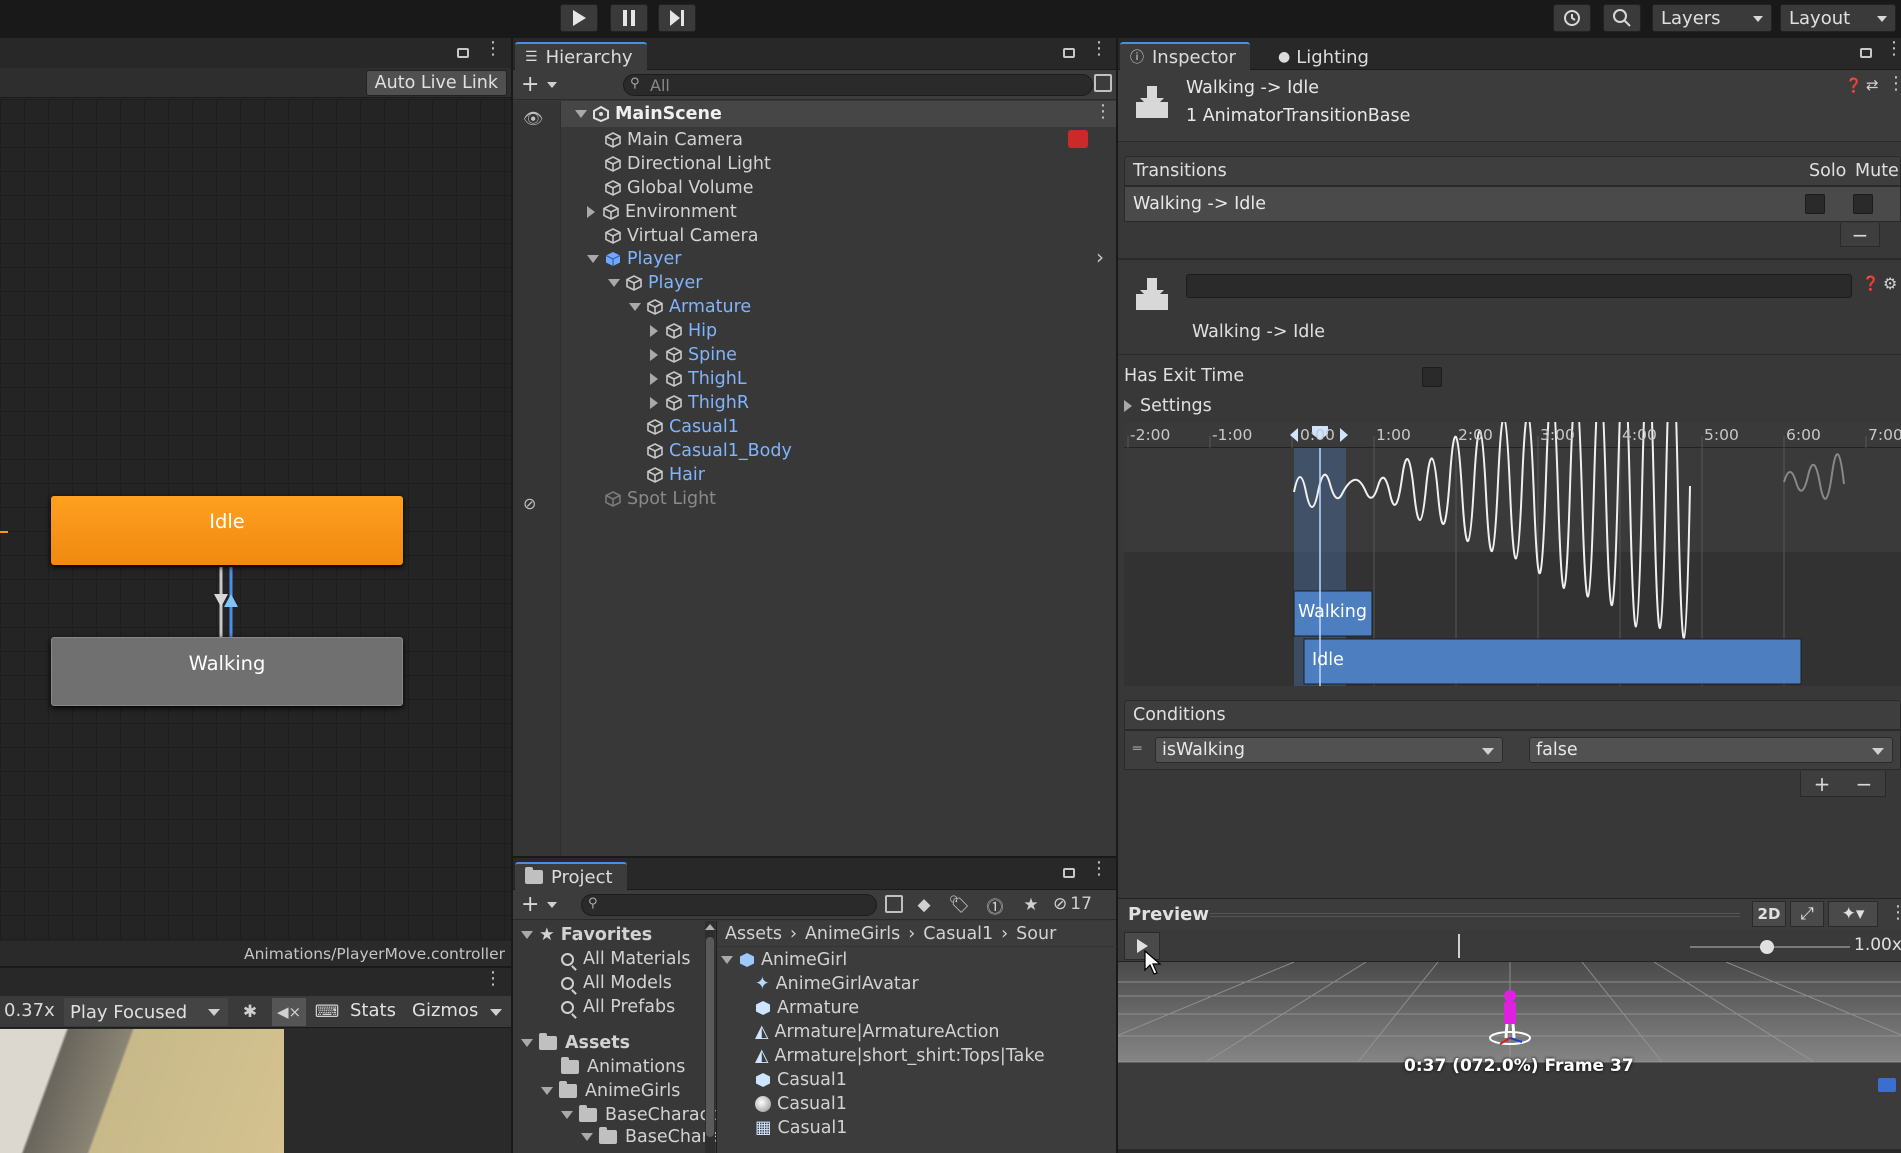  Describe the element at coordinates (662, 212) in the screenshot. I see `hierarchy-item: Environment` at that location.